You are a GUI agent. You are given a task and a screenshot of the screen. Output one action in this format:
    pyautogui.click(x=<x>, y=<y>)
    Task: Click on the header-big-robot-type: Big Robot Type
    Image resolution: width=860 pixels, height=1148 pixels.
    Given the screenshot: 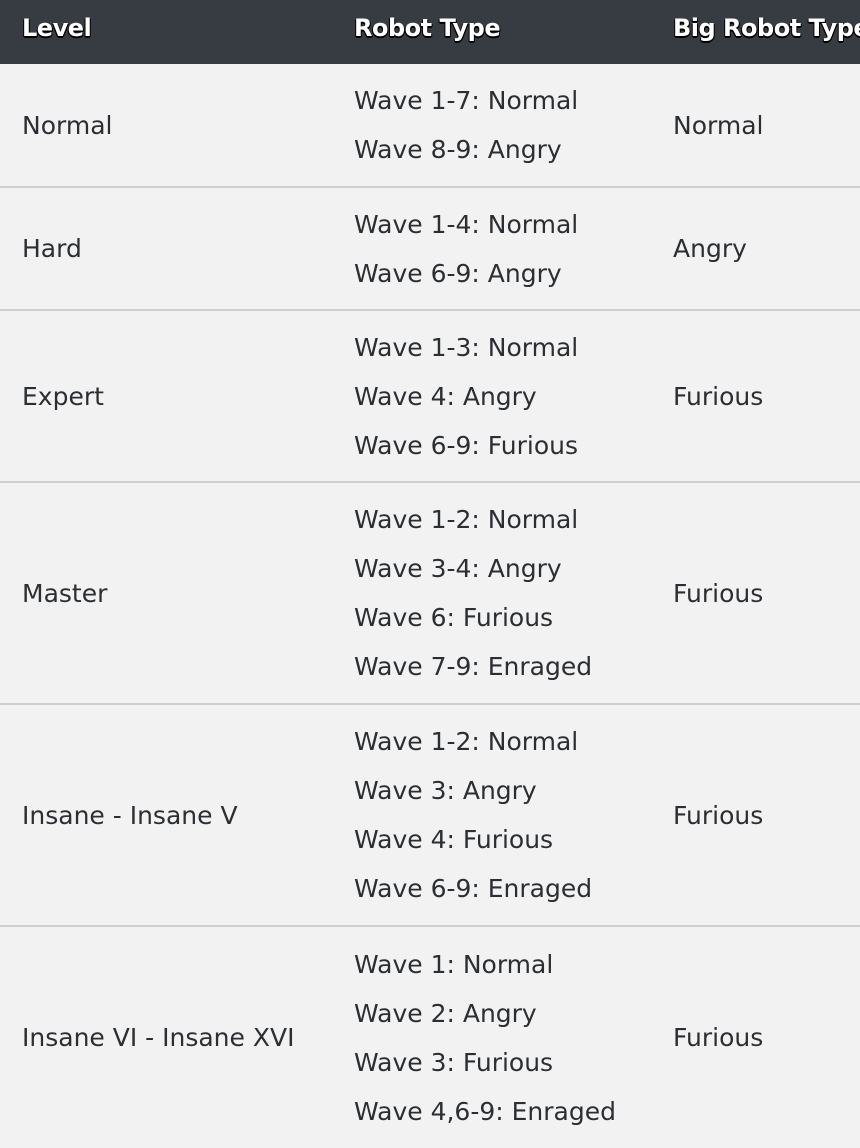 What is the action you would take?
    pyautogui.click(x=766, y=28)
    